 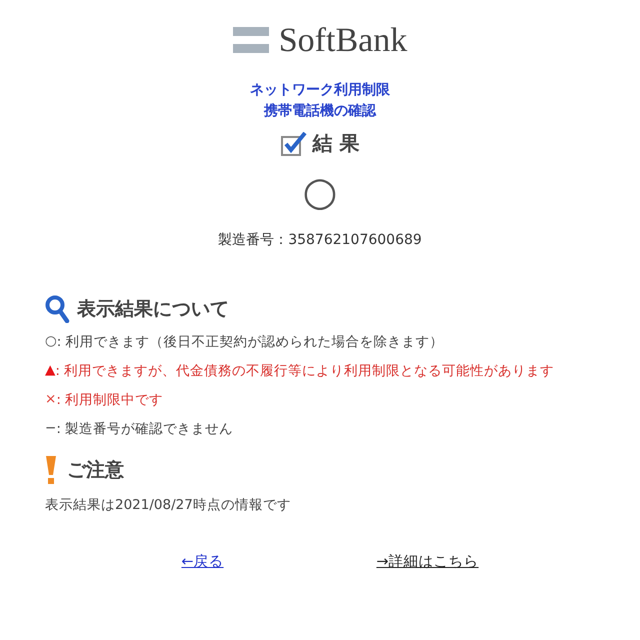 I want to click on legend-symbol: ○, so click(x=51, y=342).